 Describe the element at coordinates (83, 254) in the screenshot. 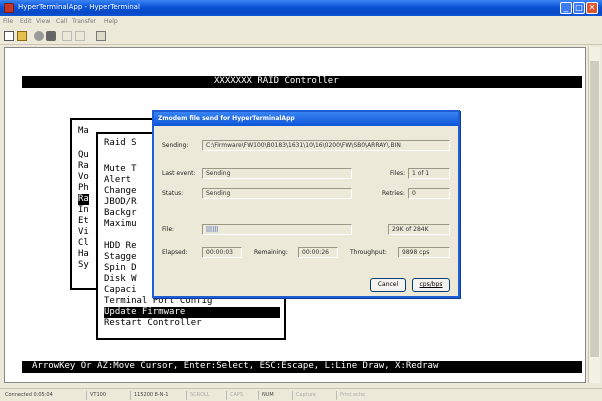

I see `main-menu-item: Ha` at that location.